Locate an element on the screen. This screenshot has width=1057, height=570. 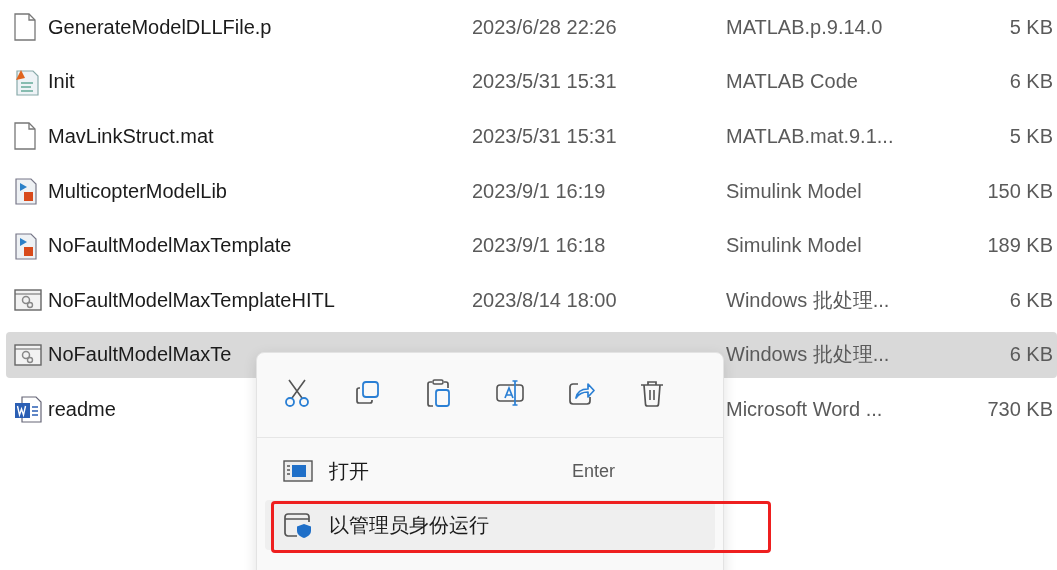
file-size: 189 KB is located at coordinates (1020, 246).